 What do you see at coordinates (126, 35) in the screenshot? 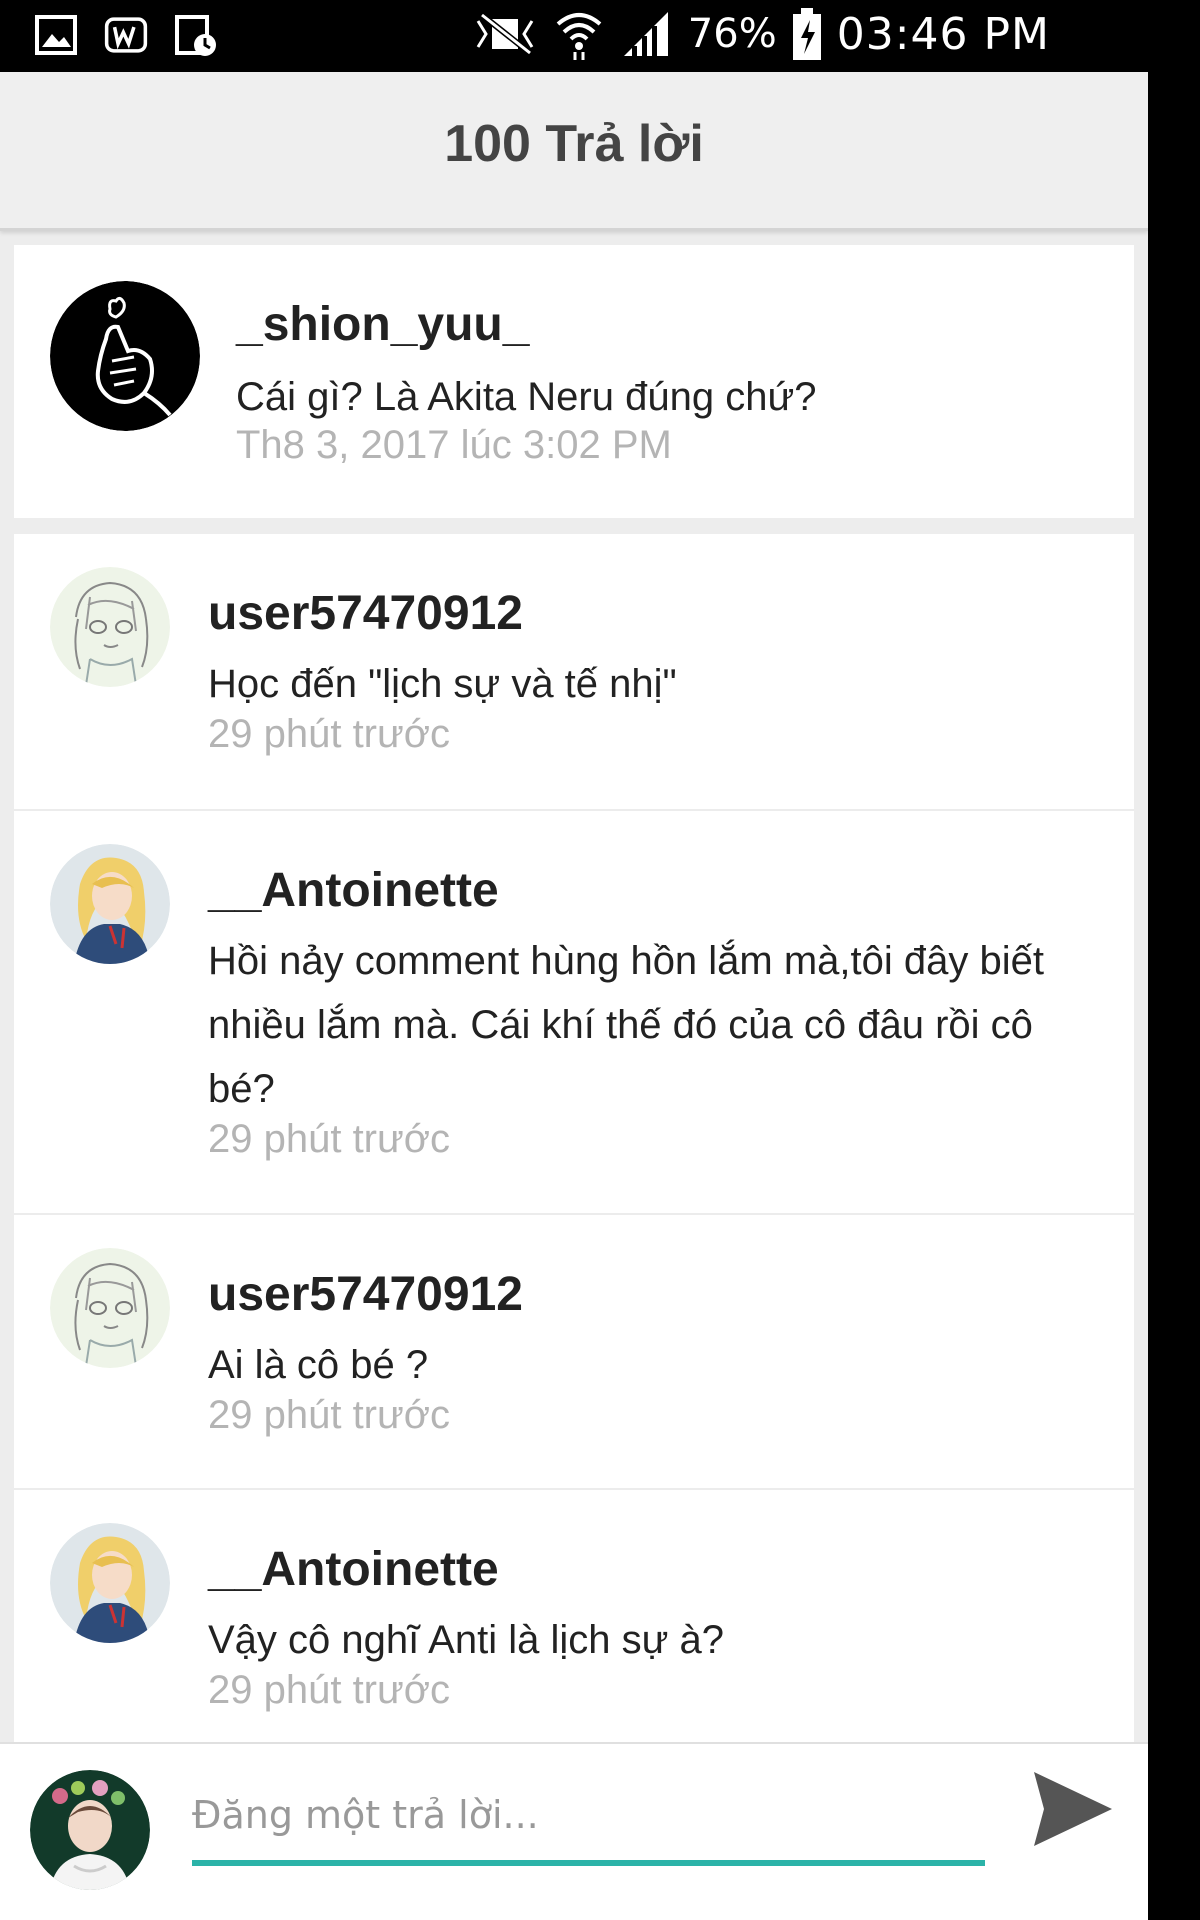
I see `app-w-icon` at bounding box center [126, 35].